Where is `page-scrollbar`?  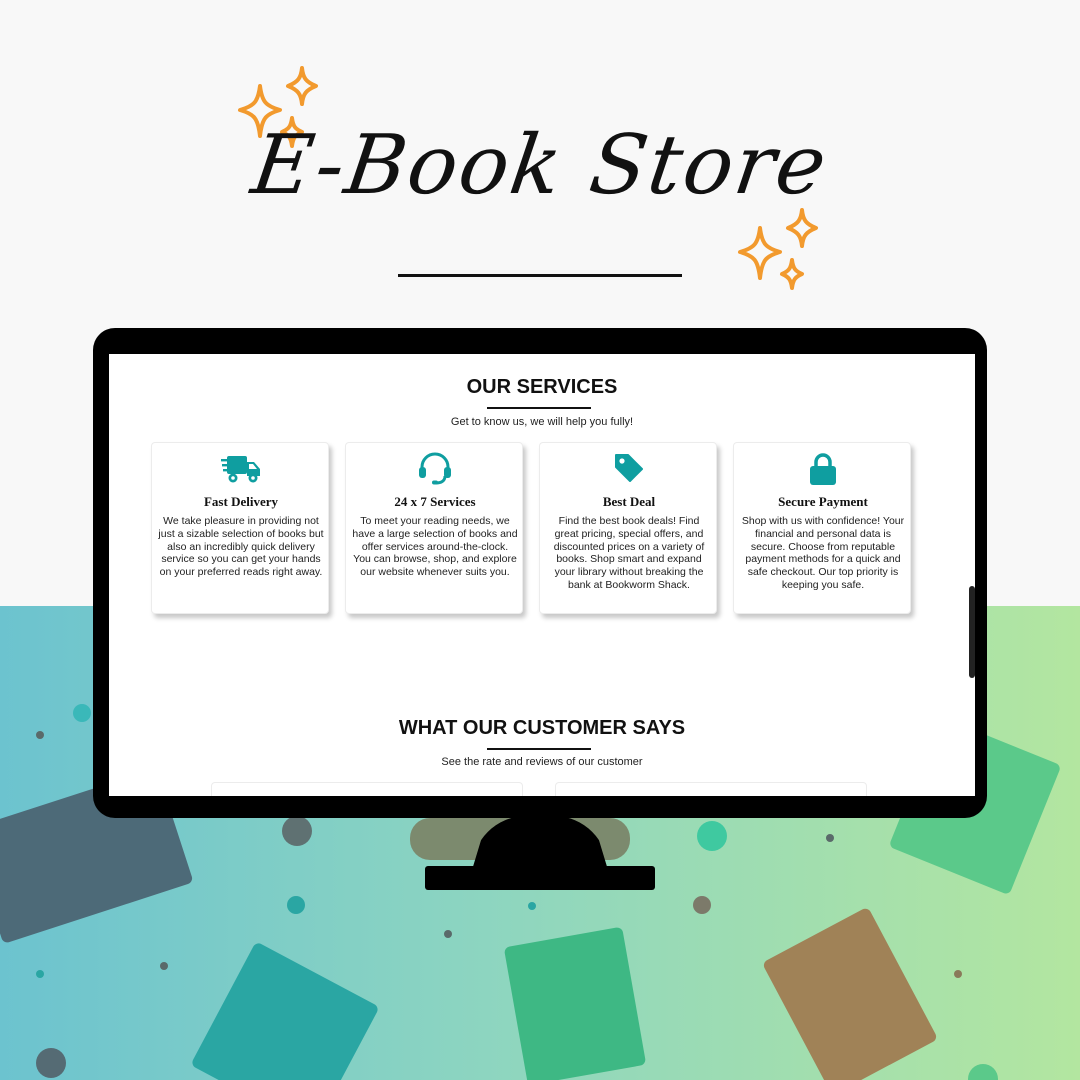 page-scrollbar is located at coordinates (972, 632).